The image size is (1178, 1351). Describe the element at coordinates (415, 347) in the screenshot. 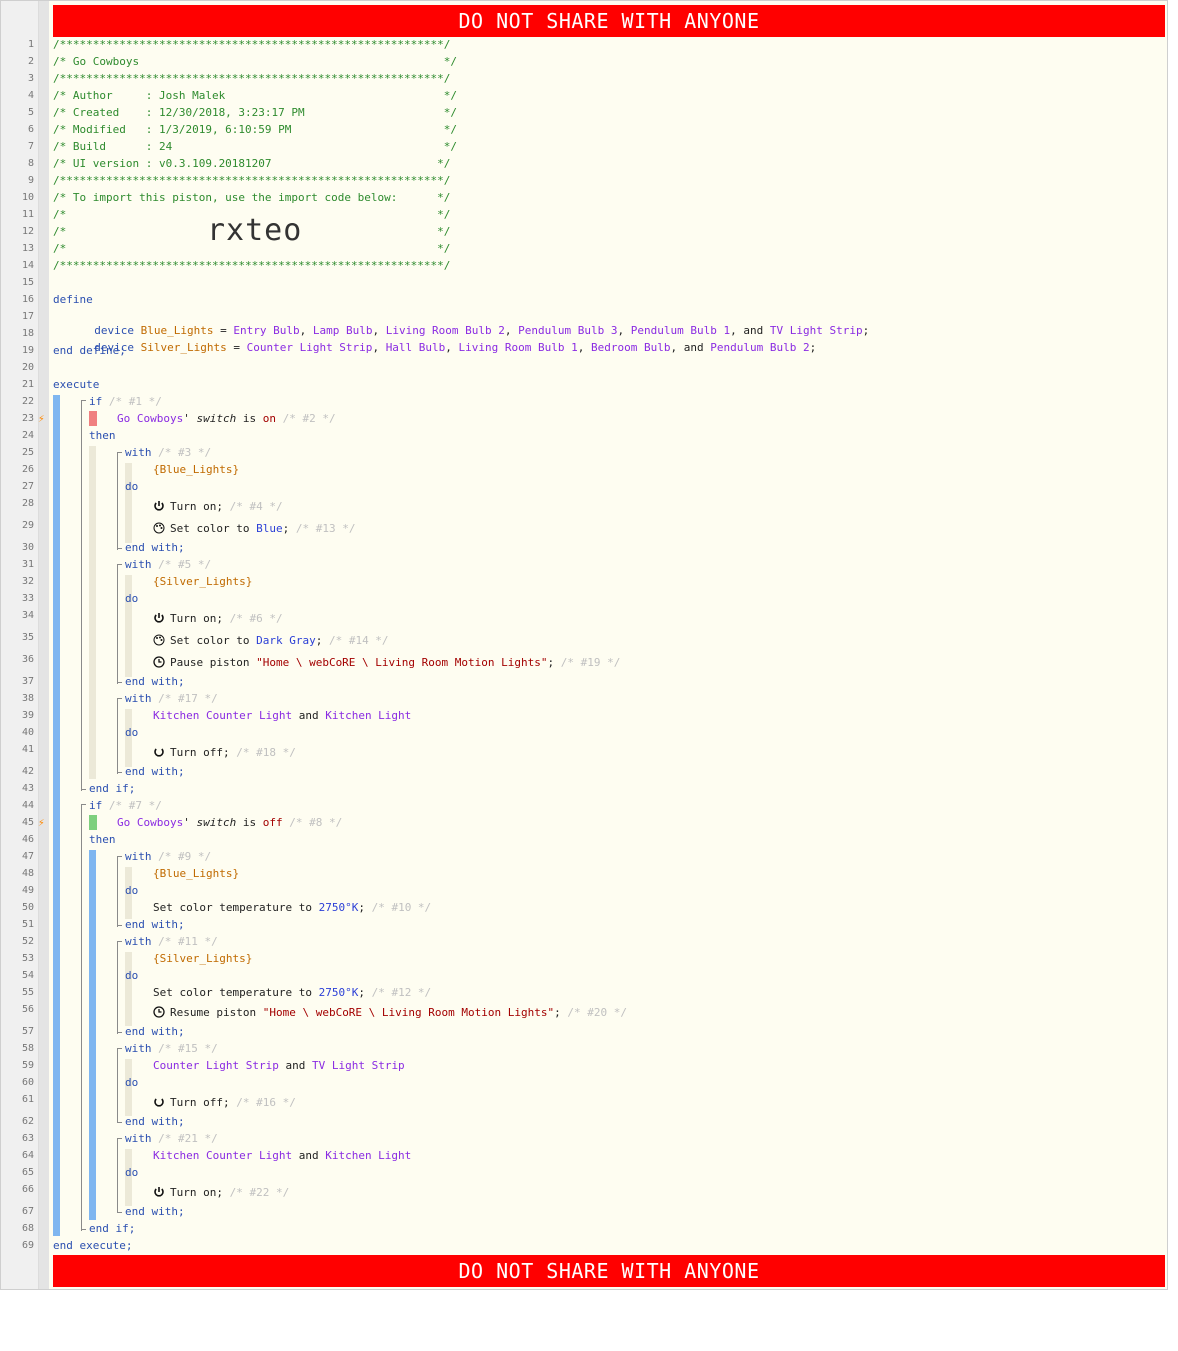

I see `device-name: Hall Bulb` at that location.